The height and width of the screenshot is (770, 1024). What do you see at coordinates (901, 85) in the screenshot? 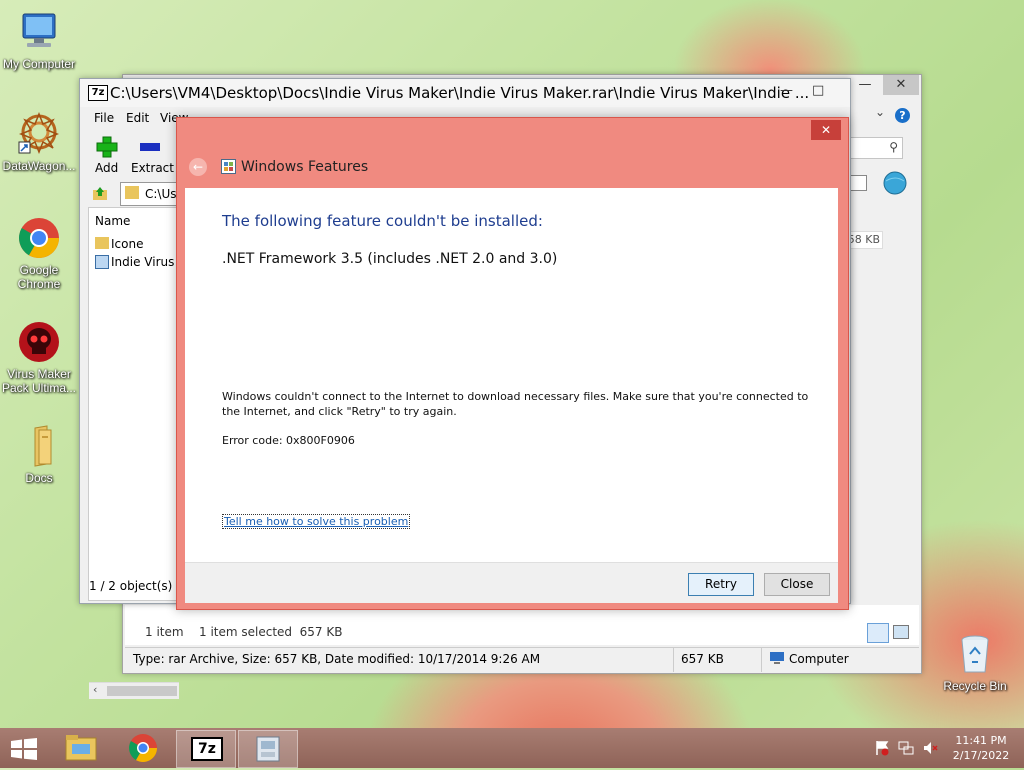
I see `close-button: ✕` at bounding box center [901, 85].